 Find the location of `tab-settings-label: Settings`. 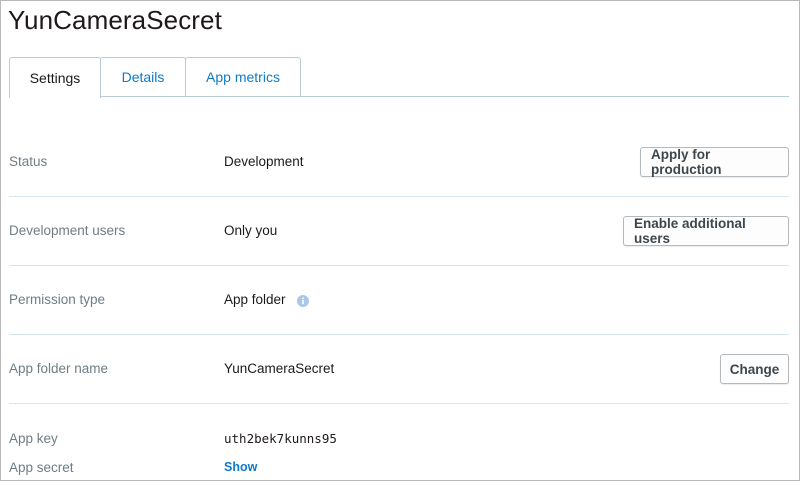

tab-settings-label: Settings is located at coordinates (55, 78).